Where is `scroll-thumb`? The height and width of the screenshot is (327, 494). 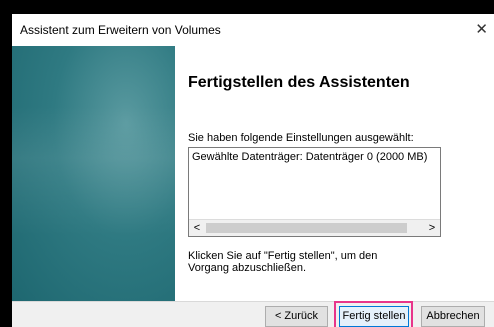 scroll-thumb is located at coordinates (306, 228).